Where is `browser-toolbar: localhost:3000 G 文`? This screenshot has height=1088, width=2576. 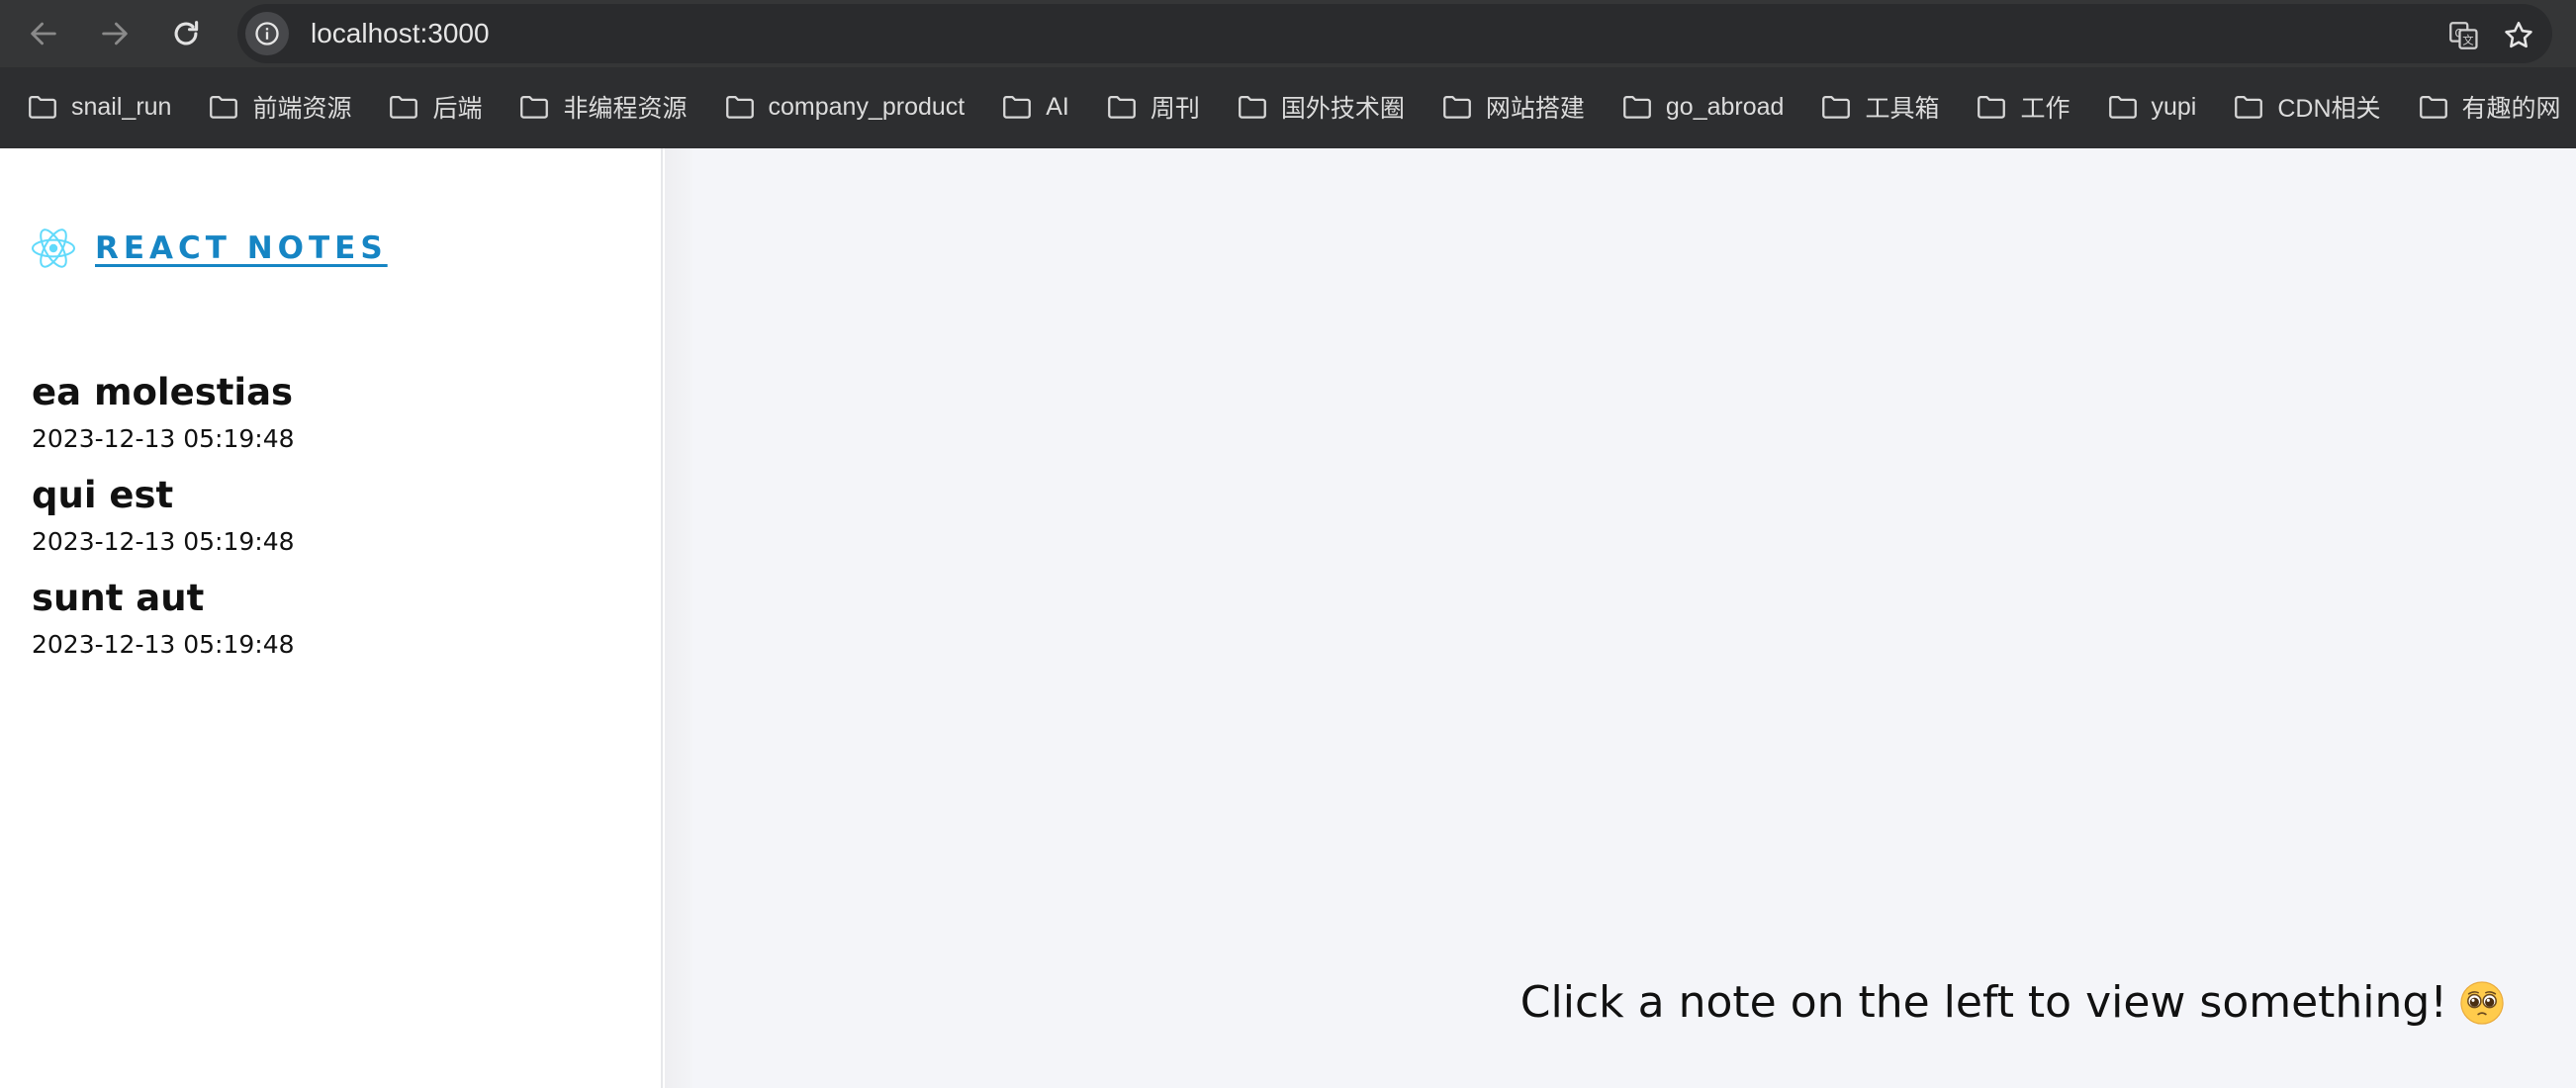
browser-toolbar: localhost:3000 G 文 is located at coordinates (1288, 33).